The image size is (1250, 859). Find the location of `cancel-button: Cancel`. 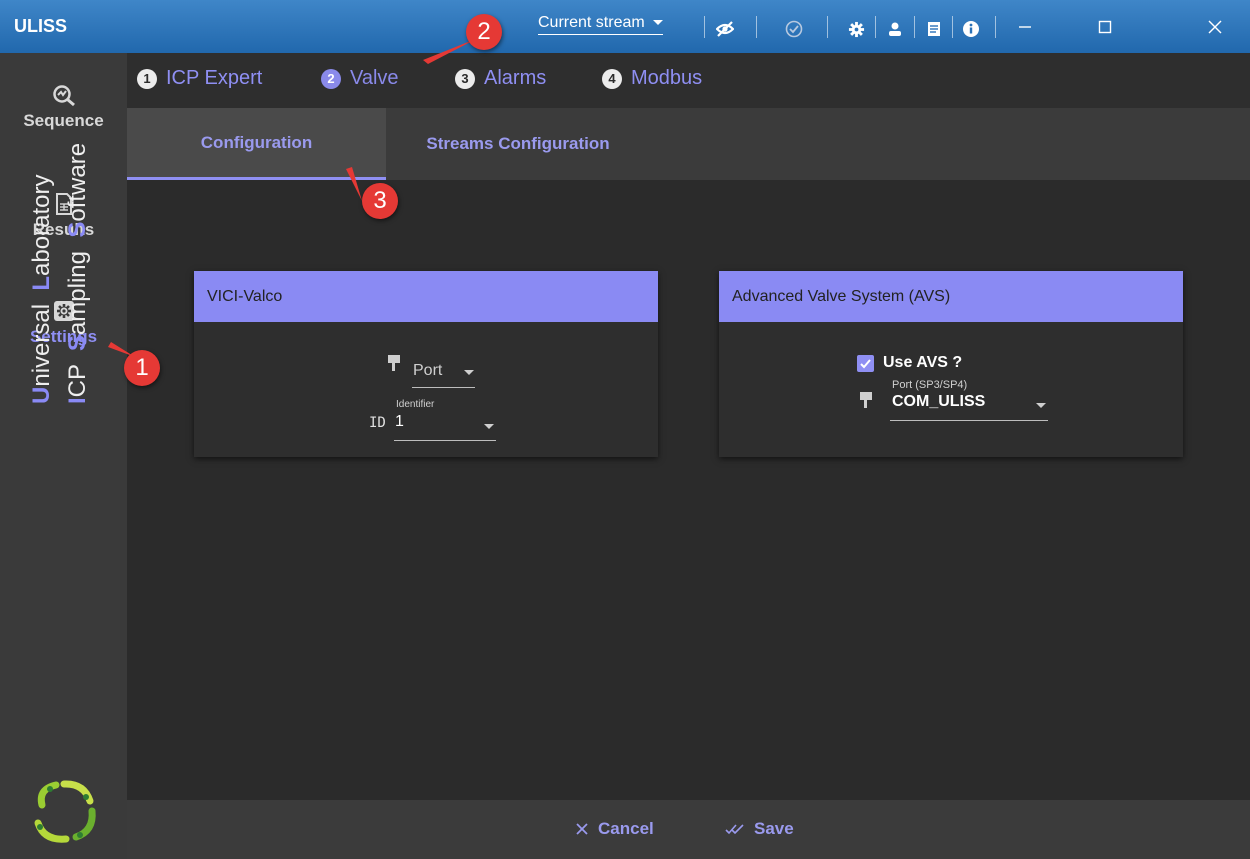

cancel-button: Cancel is located at coordinates (614, 829).